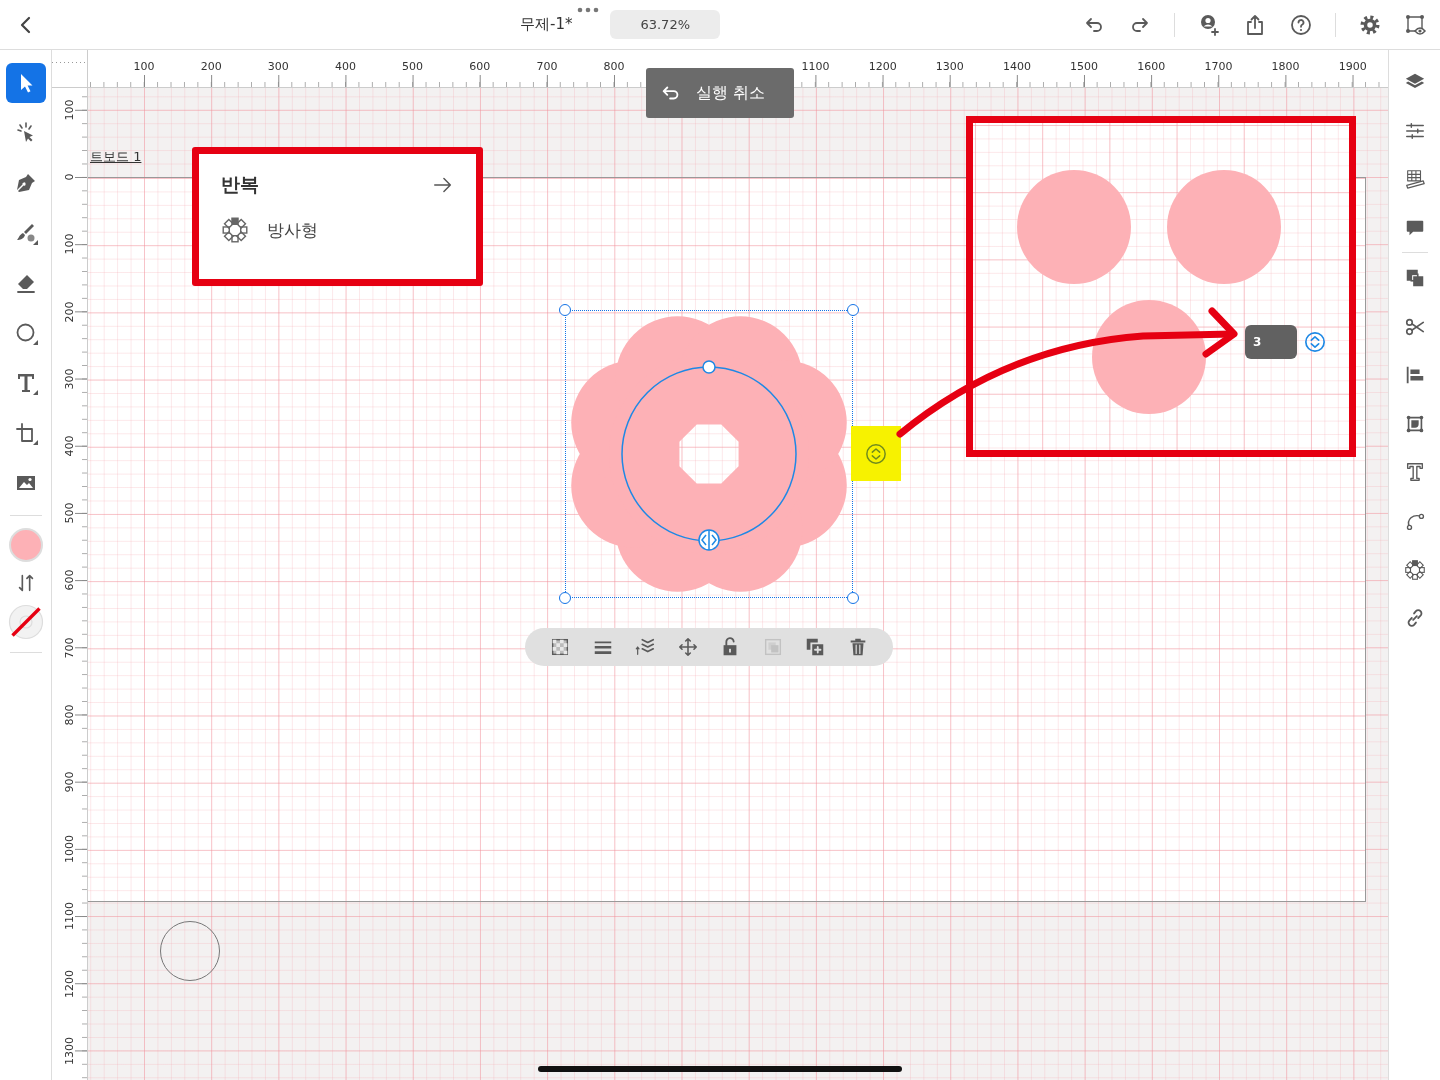 This screenshot has height=1080, width=1440. I want to click on radius-handle, so click(709, 367).